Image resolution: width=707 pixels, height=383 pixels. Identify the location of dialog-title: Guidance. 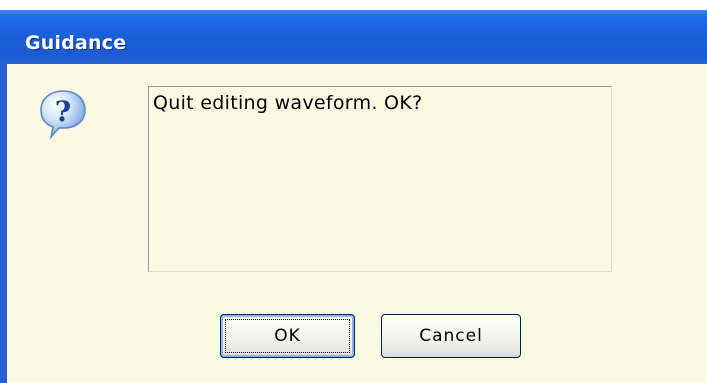
(76, 43).